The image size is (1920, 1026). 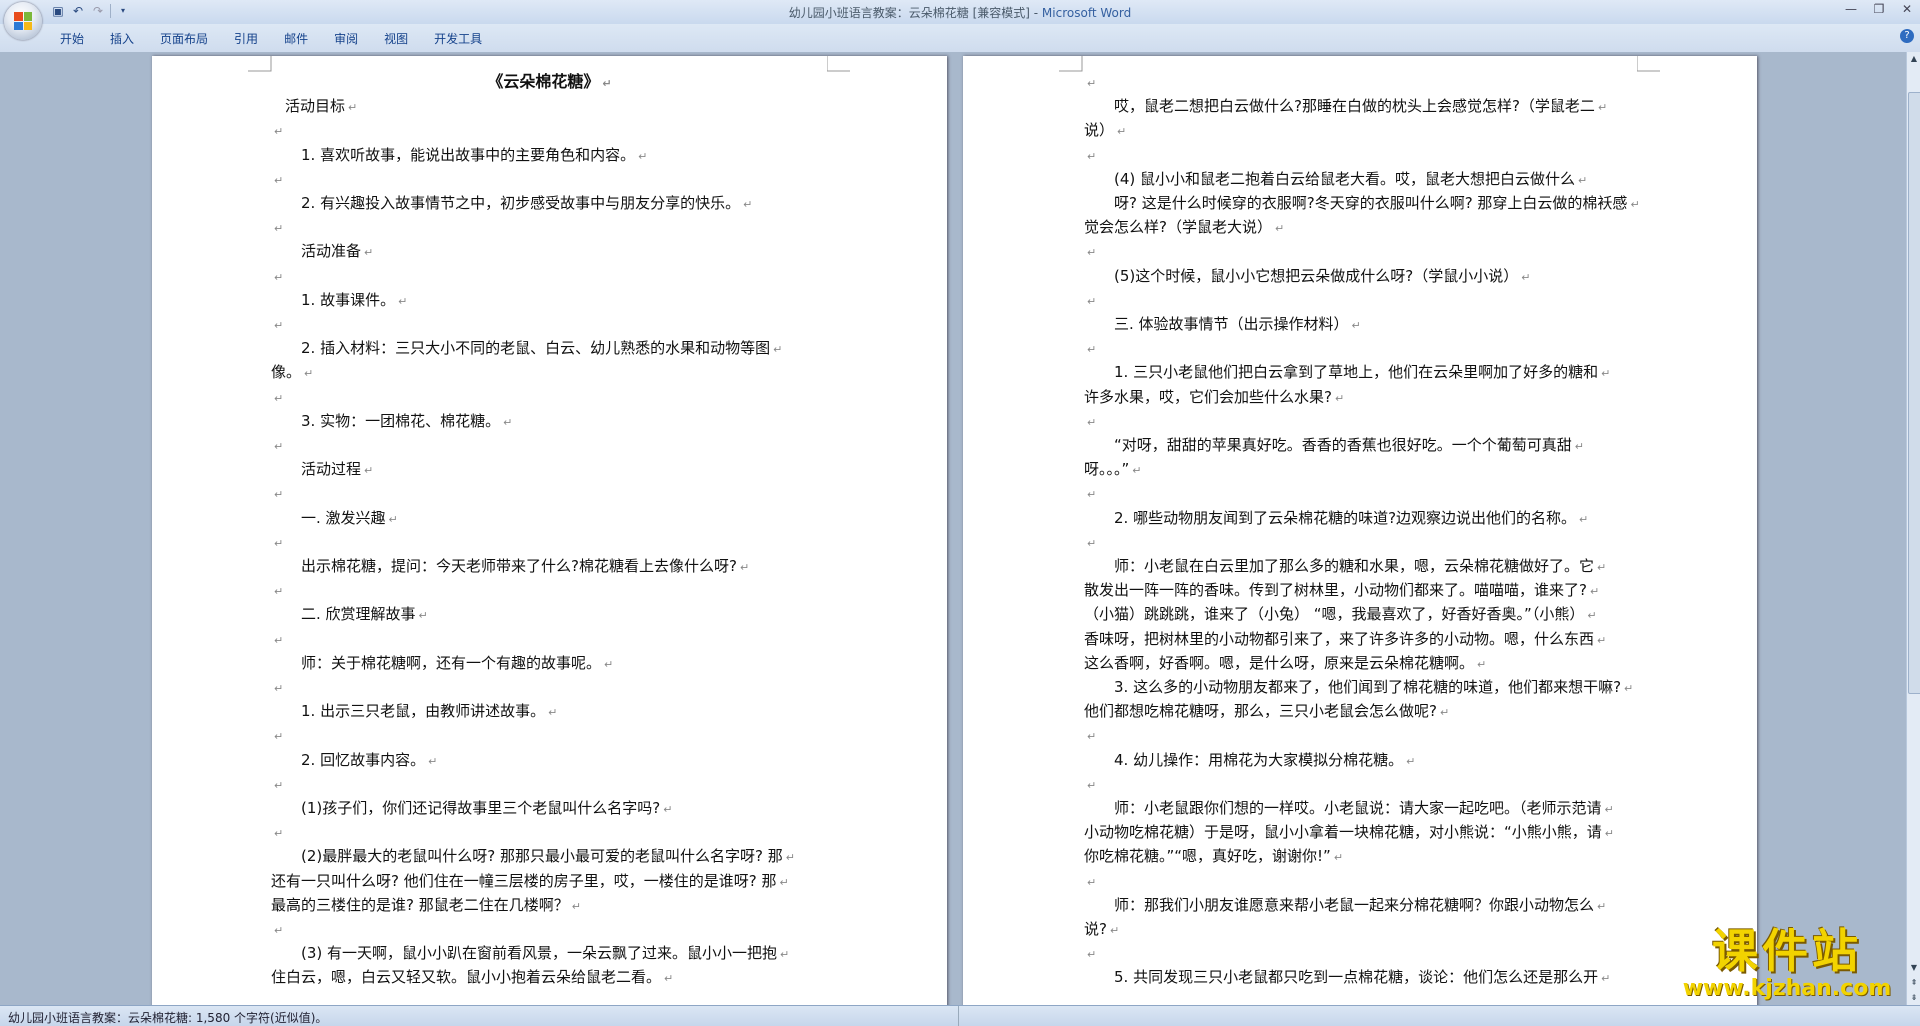 I want to click on minimize-icon: —, so click(x=1851, y=9).